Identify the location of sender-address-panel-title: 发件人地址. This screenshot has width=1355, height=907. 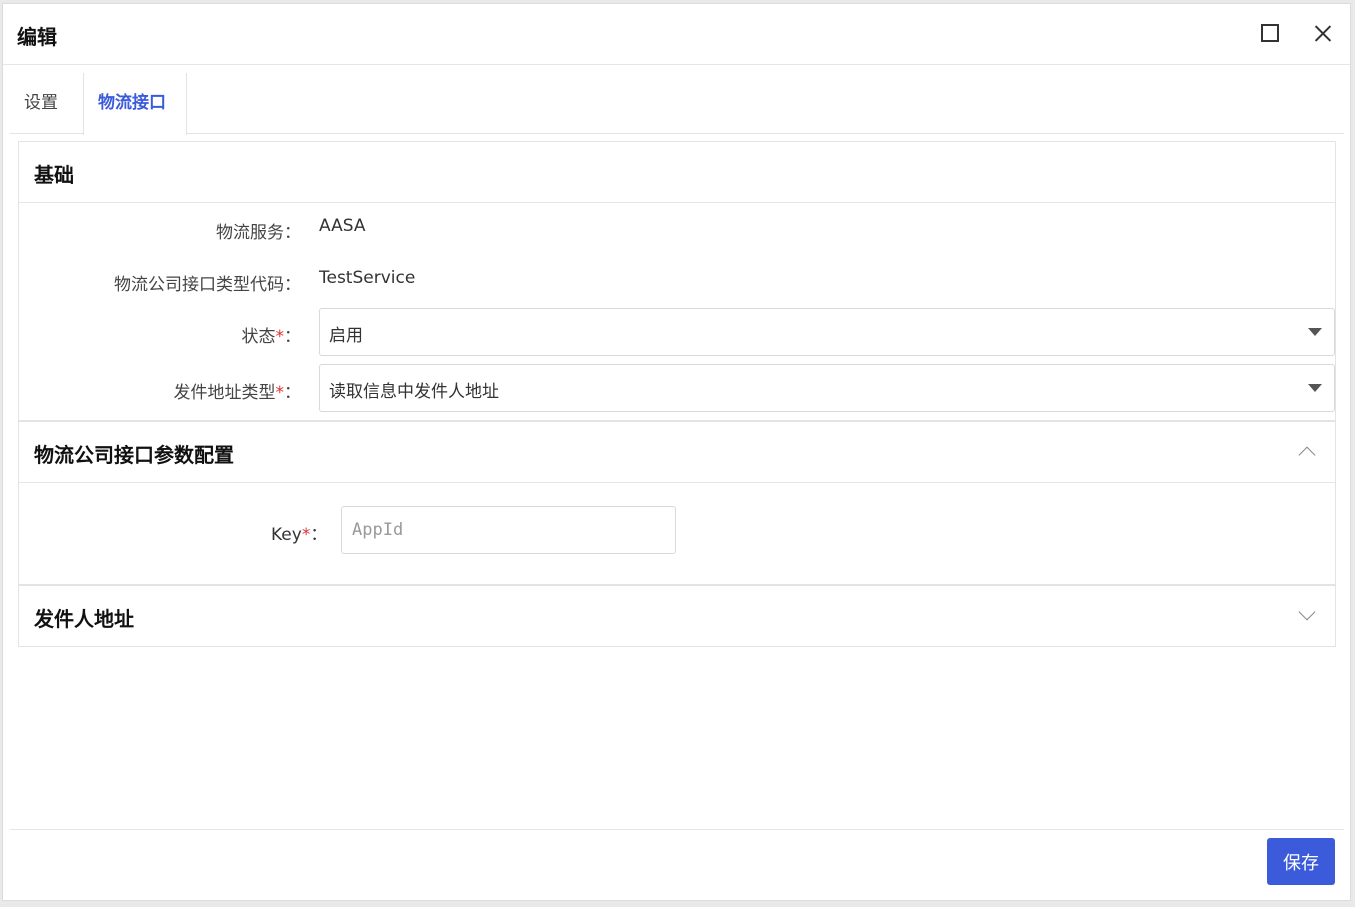
(84, 619).